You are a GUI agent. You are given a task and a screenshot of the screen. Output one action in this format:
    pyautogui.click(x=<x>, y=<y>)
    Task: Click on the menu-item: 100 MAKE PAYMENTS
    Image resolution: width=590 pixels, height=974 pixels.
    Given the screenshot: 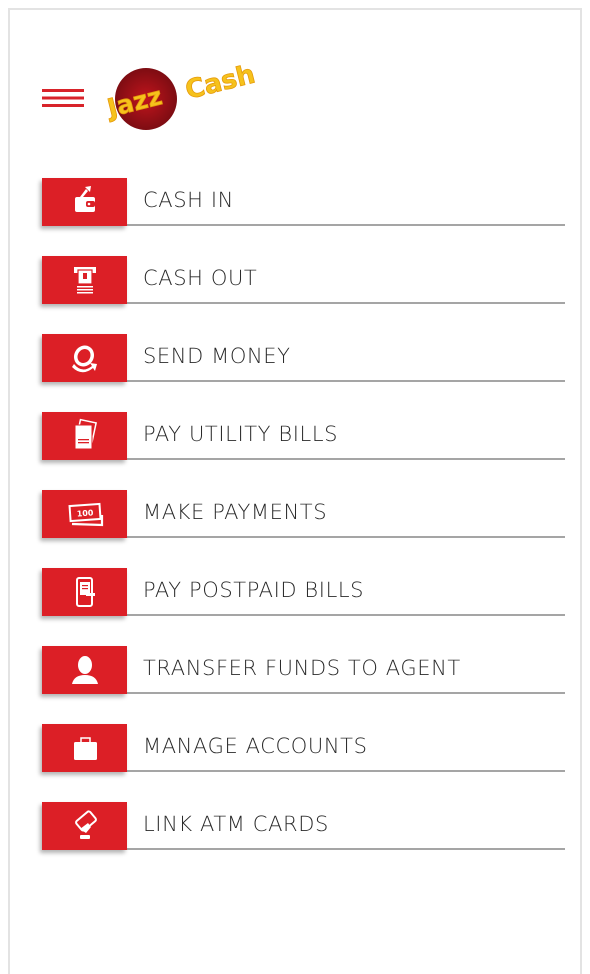 What is the action you would take?
    pyautogui.click(x=303, y=514)
    